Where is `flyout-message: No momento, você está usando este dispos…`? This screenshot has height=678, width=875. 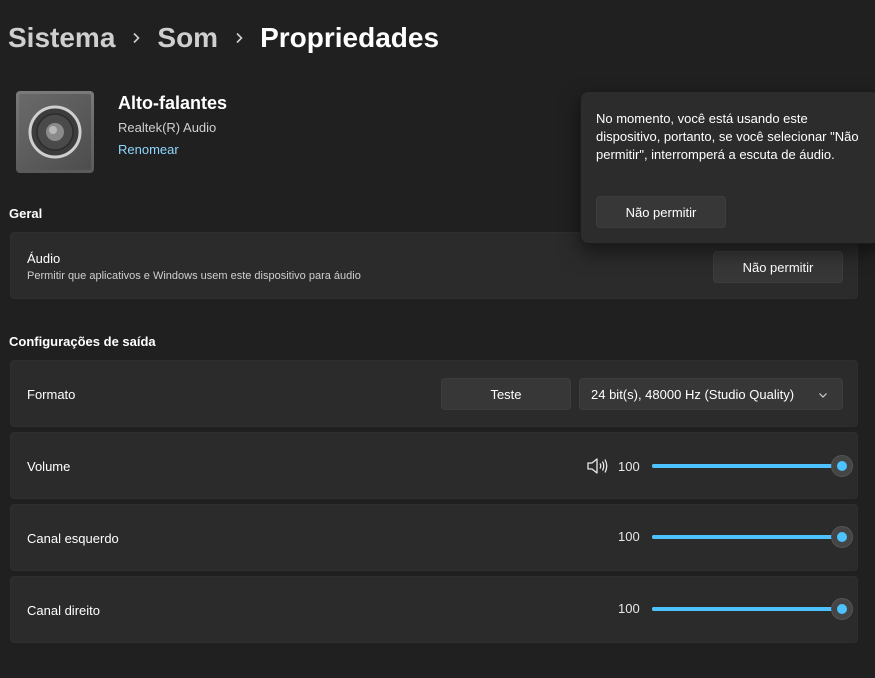
flyout-message: No momento, você está usando este dispos… is located at coordinates (727, 136).